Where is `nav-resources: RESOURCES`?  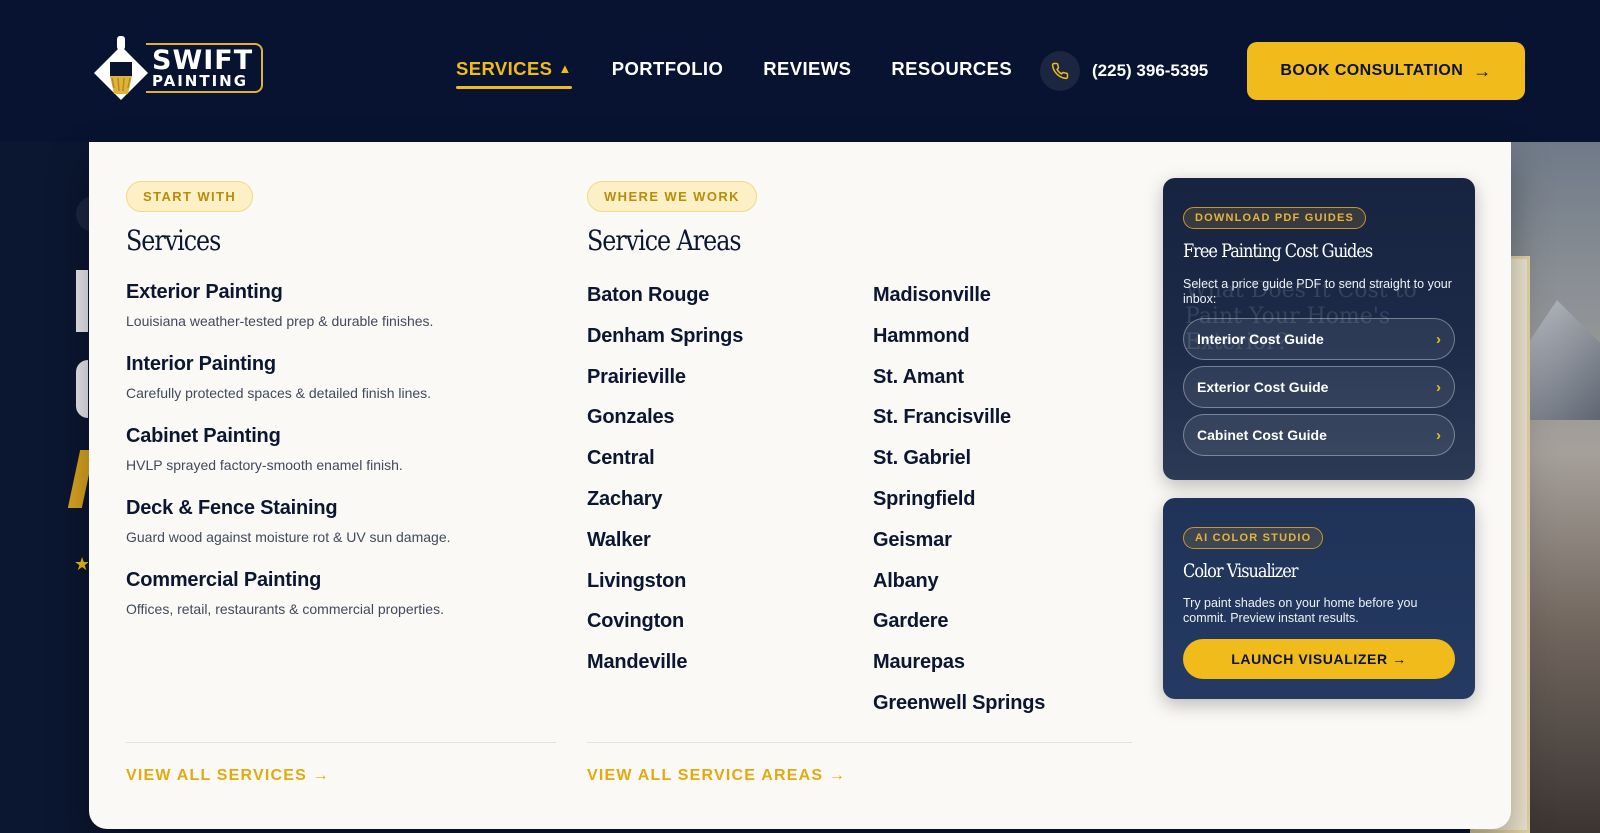
nav-resources: RESOURCES is located at coordinates (951, 69).